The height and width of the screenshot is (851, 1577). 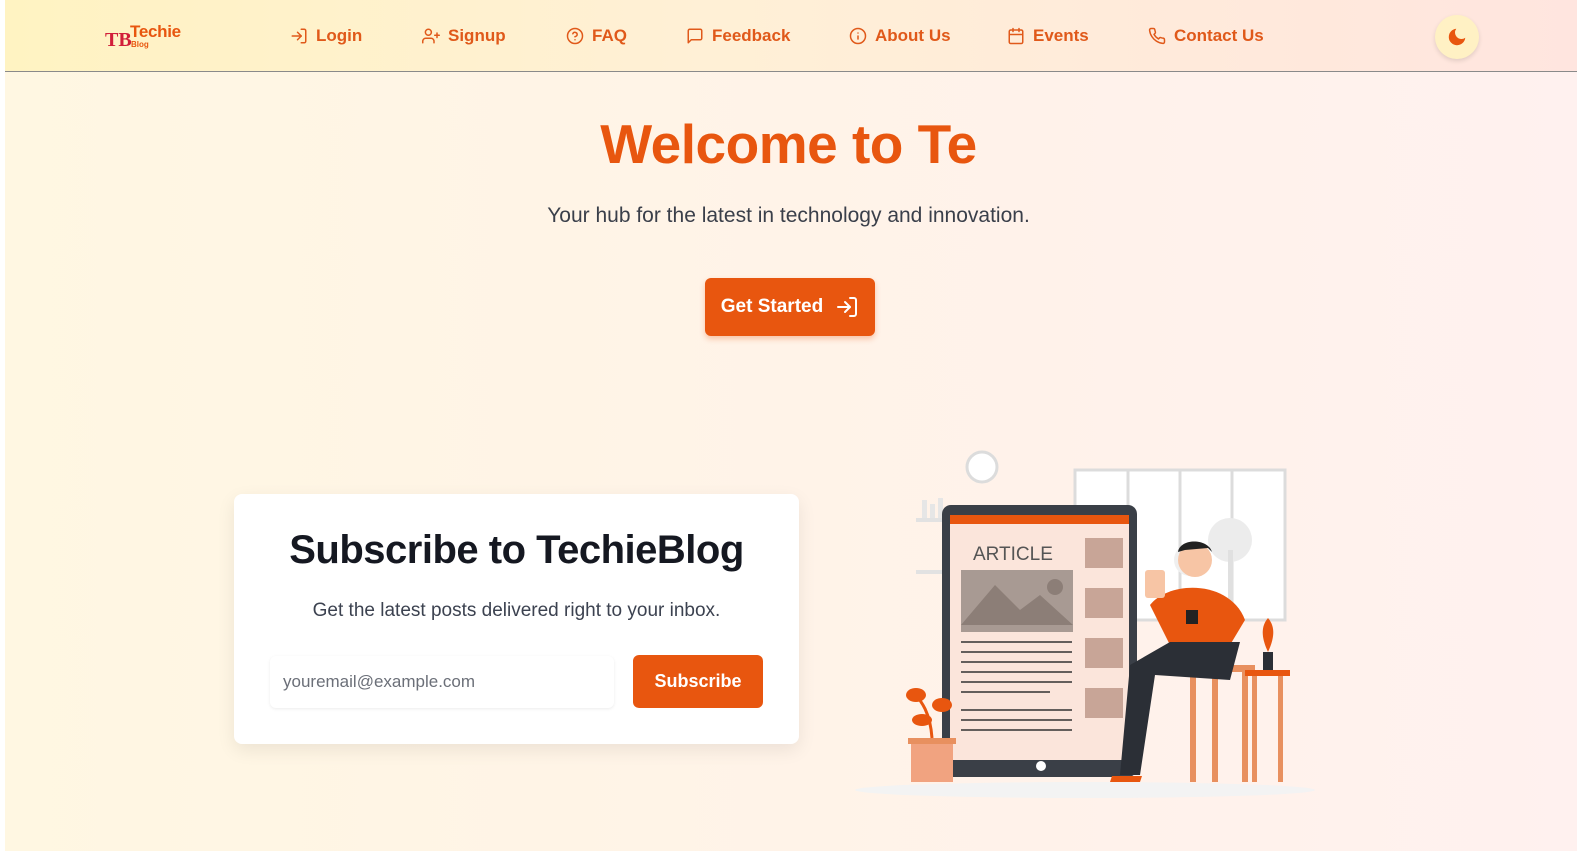 What do you see at coordinates (1061, 35) in the screenshot?
I see `nav-events-label: Events` at bounding box center [1061, 35].